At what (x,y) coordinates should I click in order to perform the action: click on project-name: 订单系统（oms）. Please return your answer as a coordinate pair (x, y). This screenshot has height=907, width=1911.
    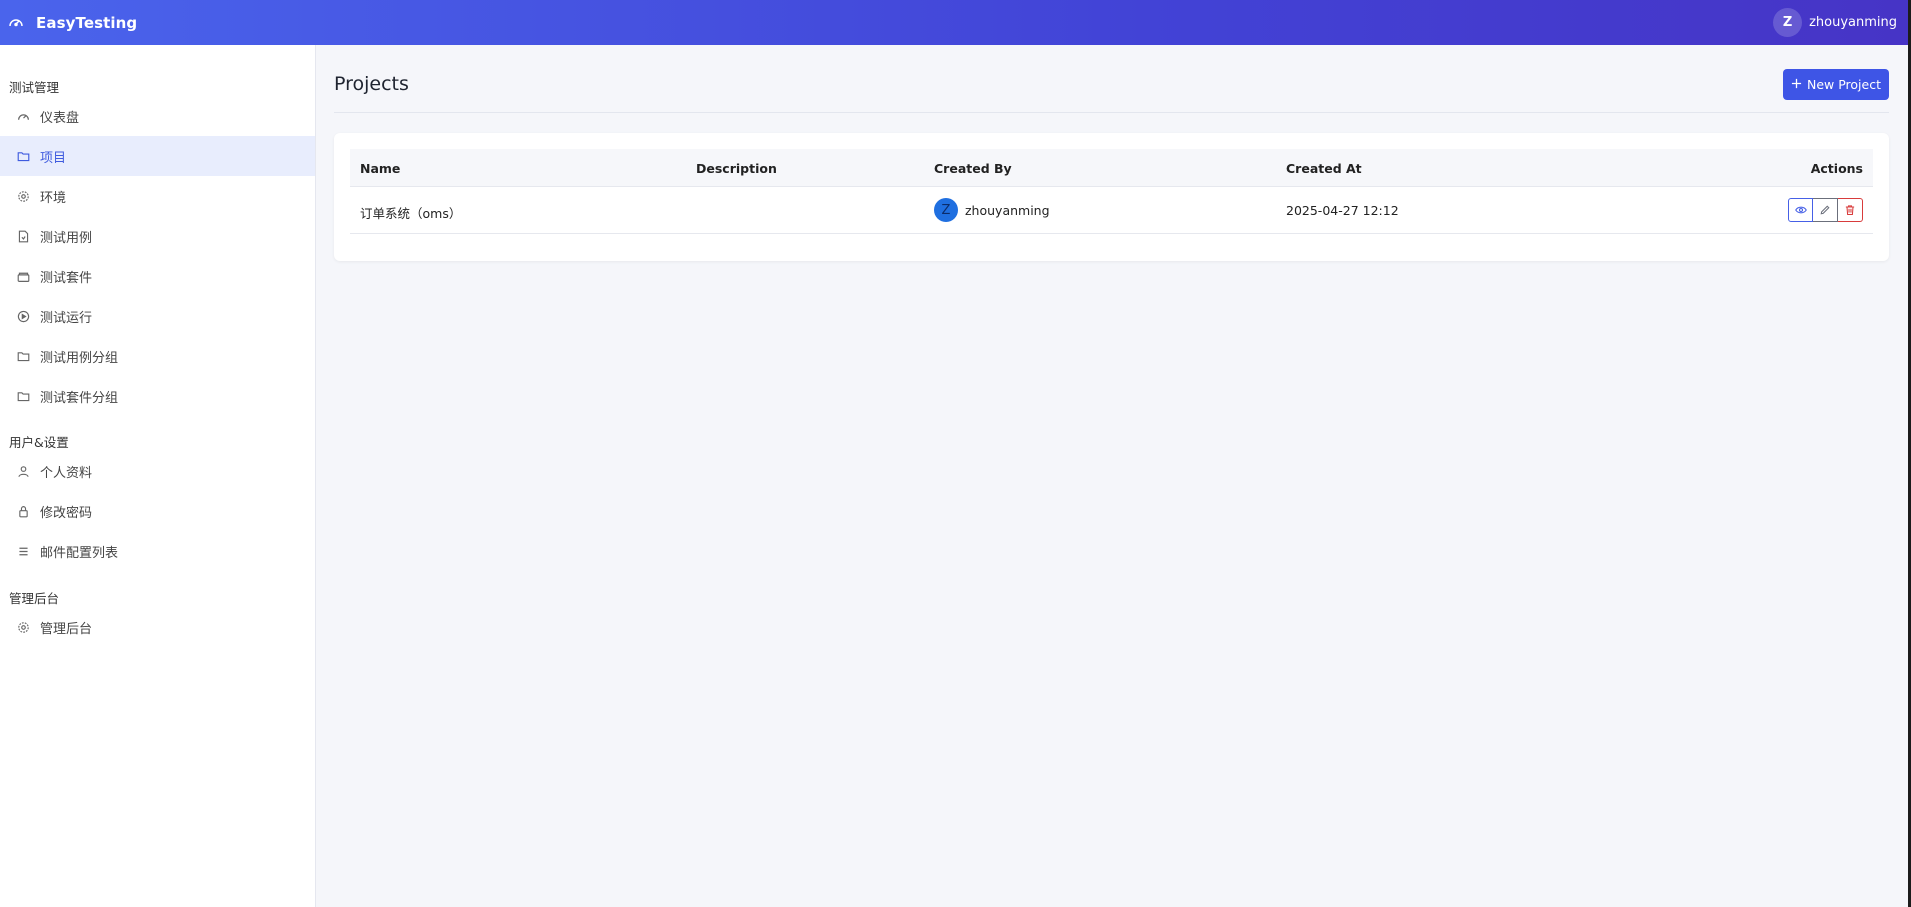
    Looking at the image, I should click on (411, 213).